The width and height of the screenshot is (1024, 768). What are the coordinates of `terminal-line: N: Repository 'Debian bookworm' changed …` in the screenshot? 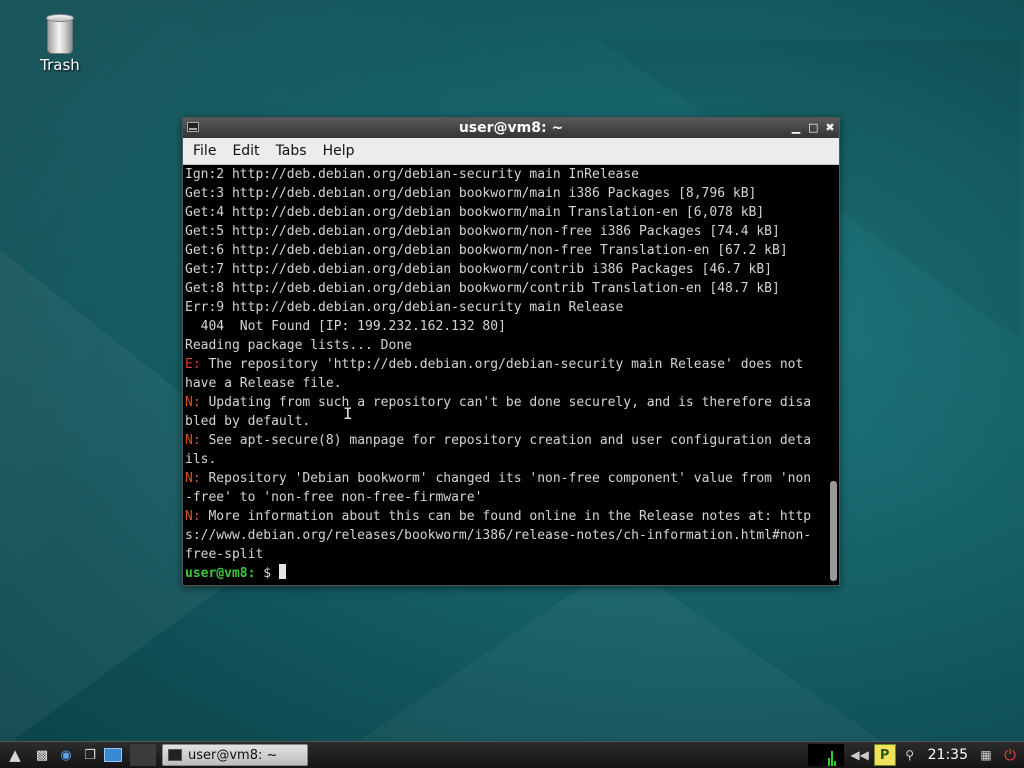 It's located at (505, 478).